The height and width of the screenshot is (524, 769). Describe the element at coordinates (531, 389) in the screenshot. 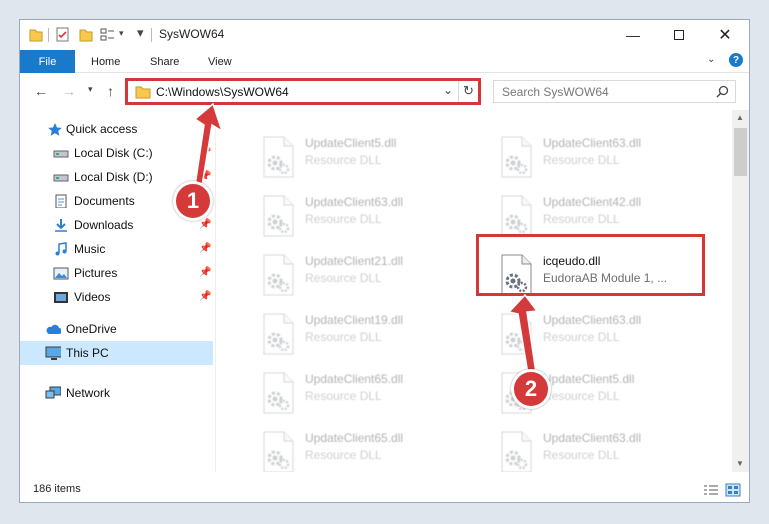

I see `step-2-badge: 2` at that location.